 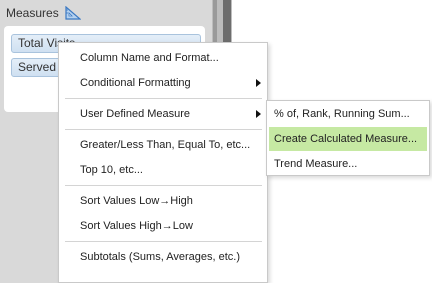 What do you see at coordinates (73, 13) in the screenshot?
I see `ruler-triangle-icon` at bounding box center [73, 13].